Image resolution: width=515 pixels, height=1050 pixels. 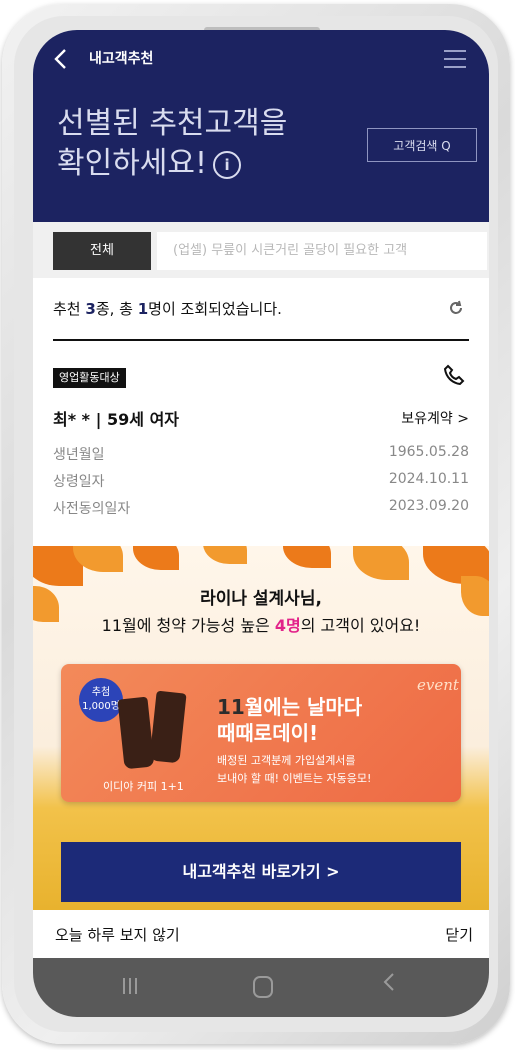 I want to click on raffle-line-1: 추첨, so click(x=101, y=692).